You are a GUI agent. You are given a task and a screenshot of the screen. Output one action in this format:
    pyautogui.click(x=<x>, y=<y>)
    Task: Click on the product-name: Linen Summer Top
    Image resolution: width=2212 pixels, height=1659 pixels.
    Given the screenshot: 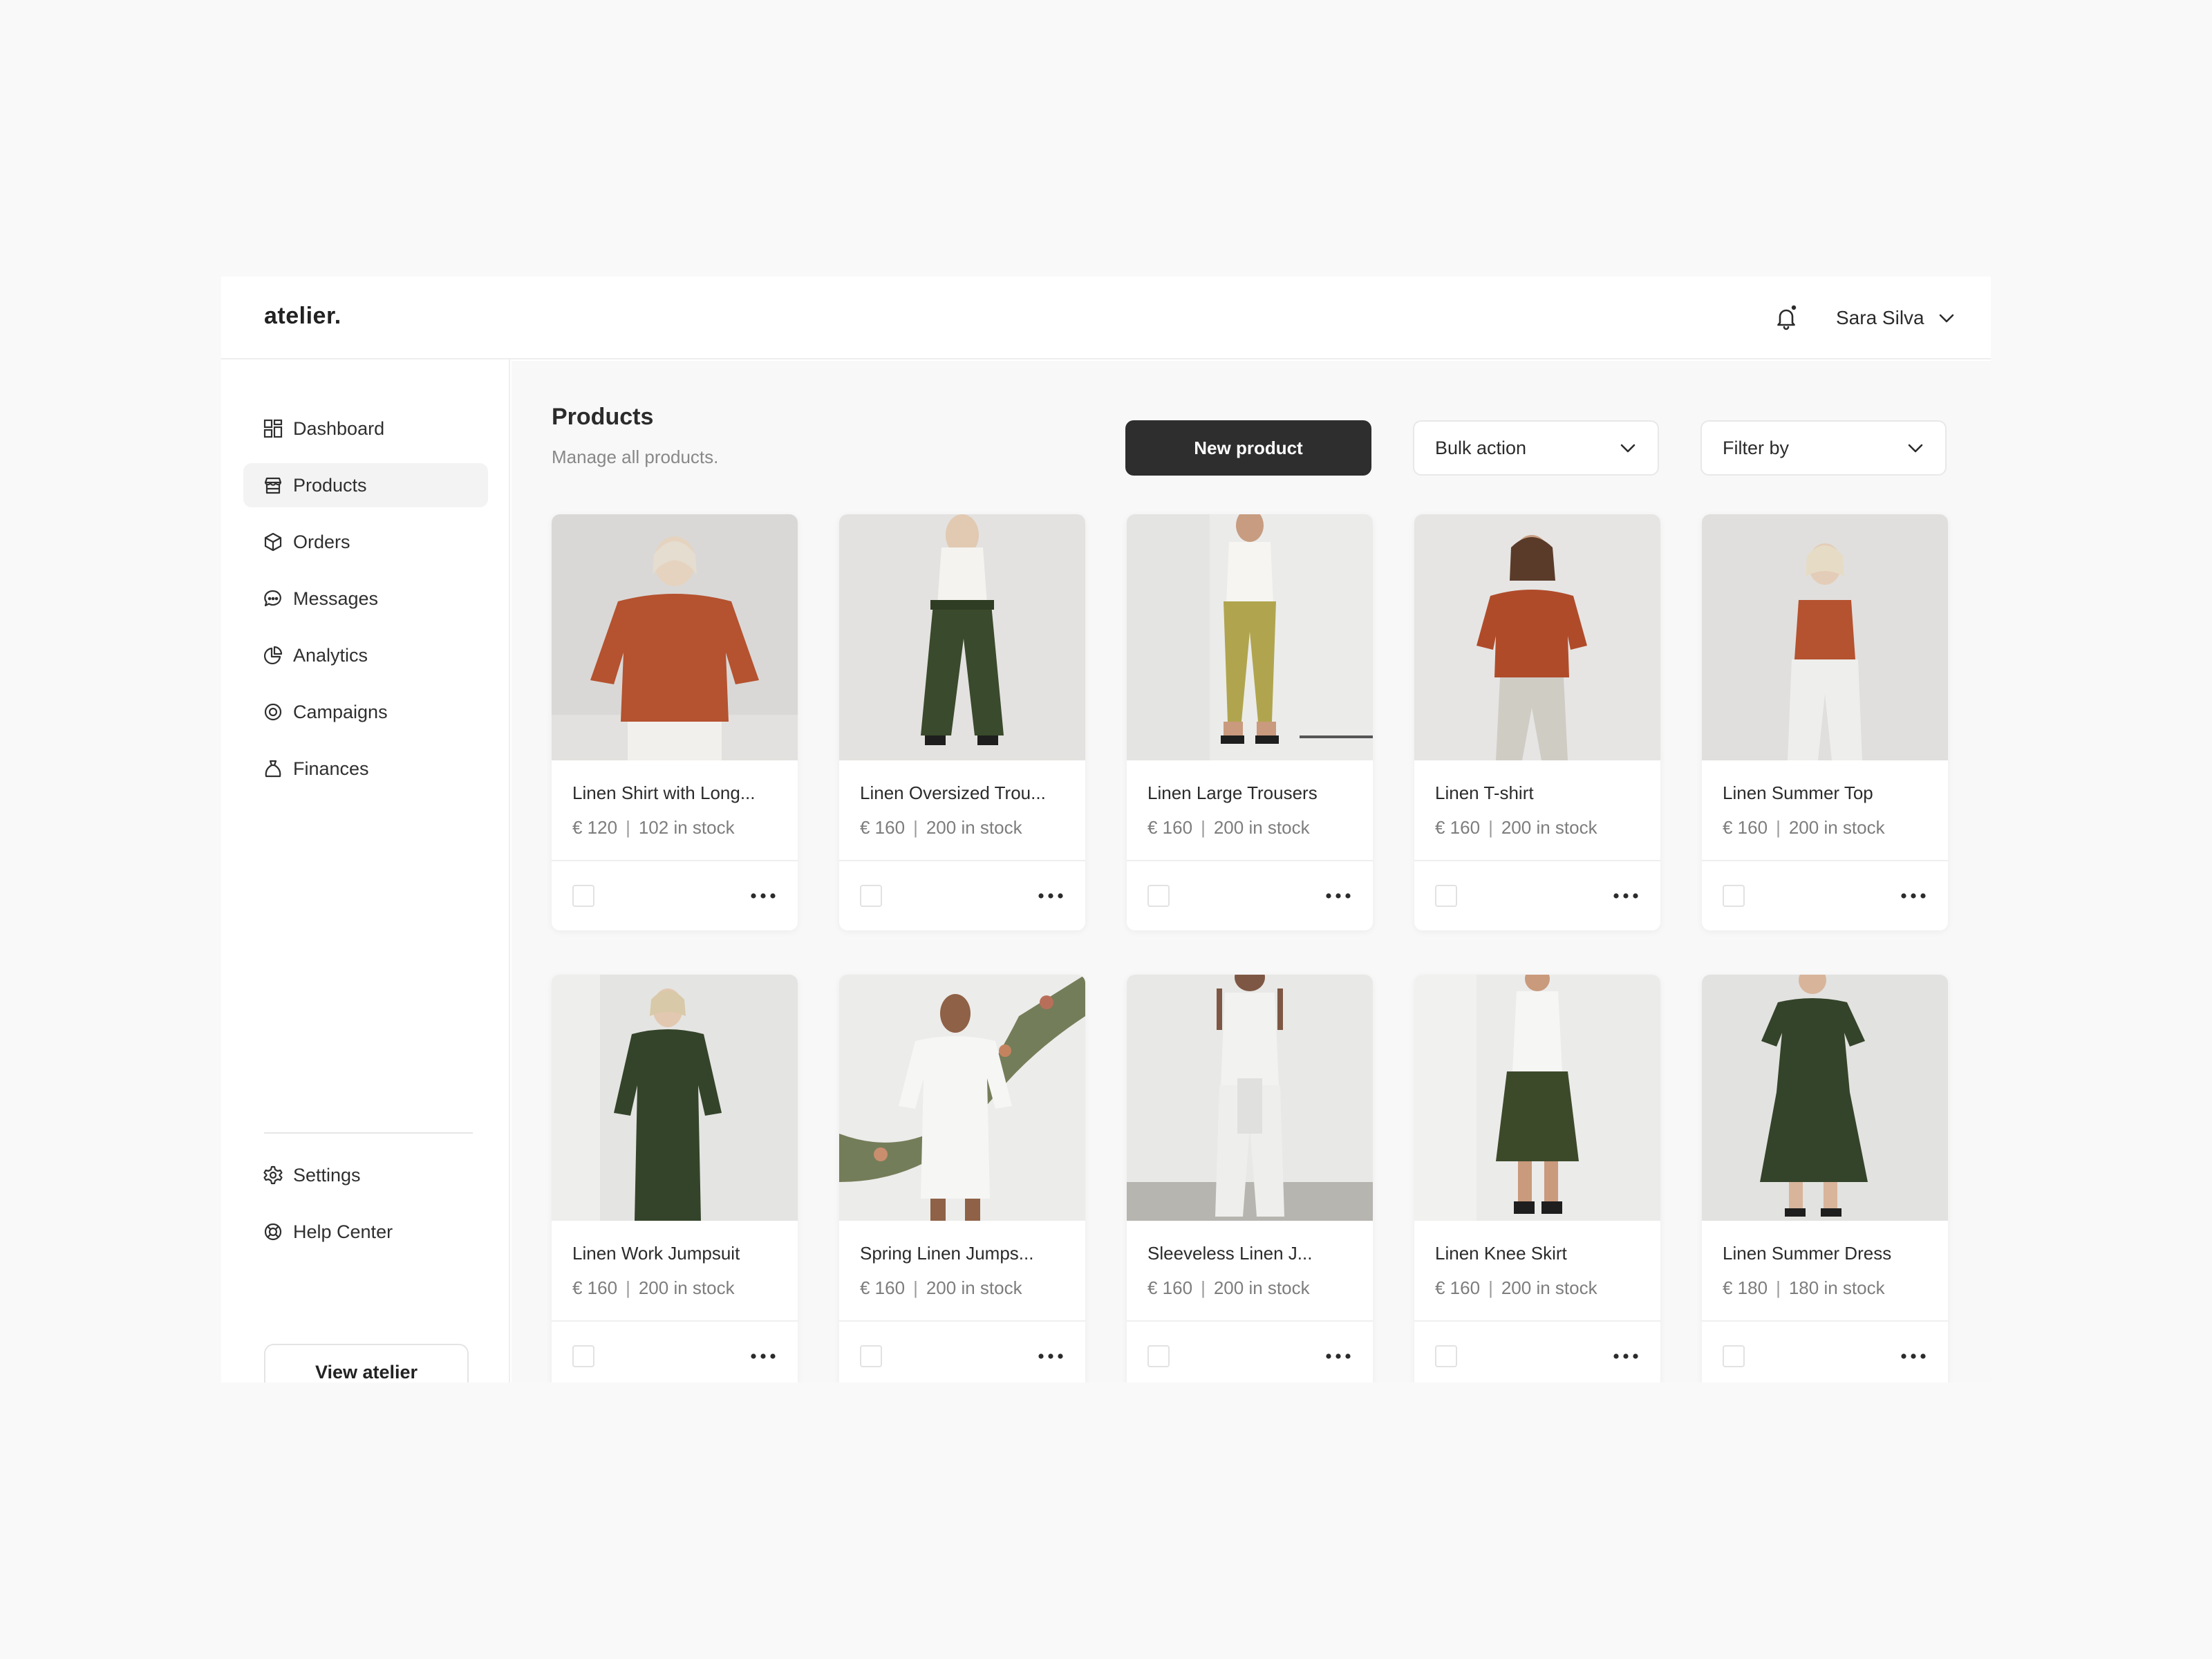 What is the action you would take?
    pyautogui.click(x=1798, y=793)
    